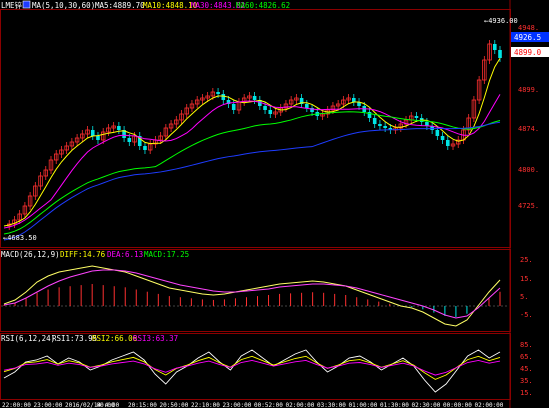 This screenshot has width=549, height=408. Describe the element at coordinates (74, 338) in the screenshot. I see `rsi1-value: RSI1:73.95` at that location.